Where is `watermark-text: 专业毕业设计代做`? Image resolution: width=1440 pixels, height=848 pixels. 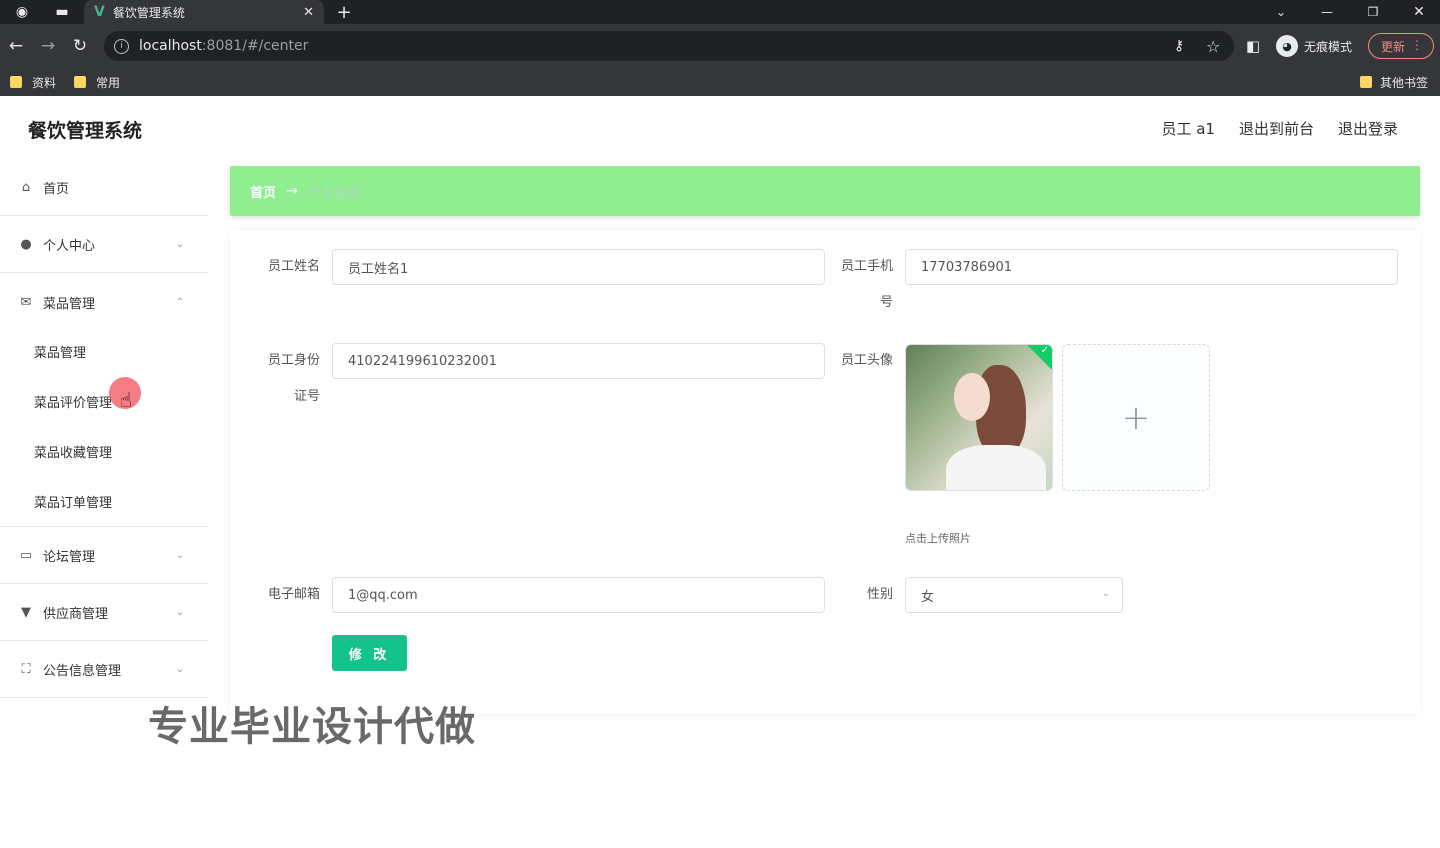
watermark-text: 专业毕业设计代做 is located at coordinates (312, 727).